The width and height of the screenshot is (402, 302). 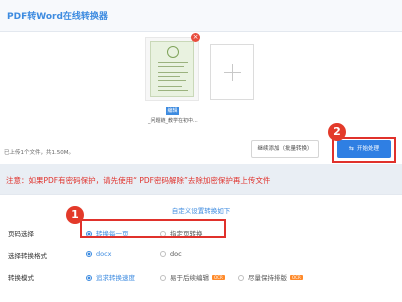 I want to click on document-preview, so click(x=172, y=69).